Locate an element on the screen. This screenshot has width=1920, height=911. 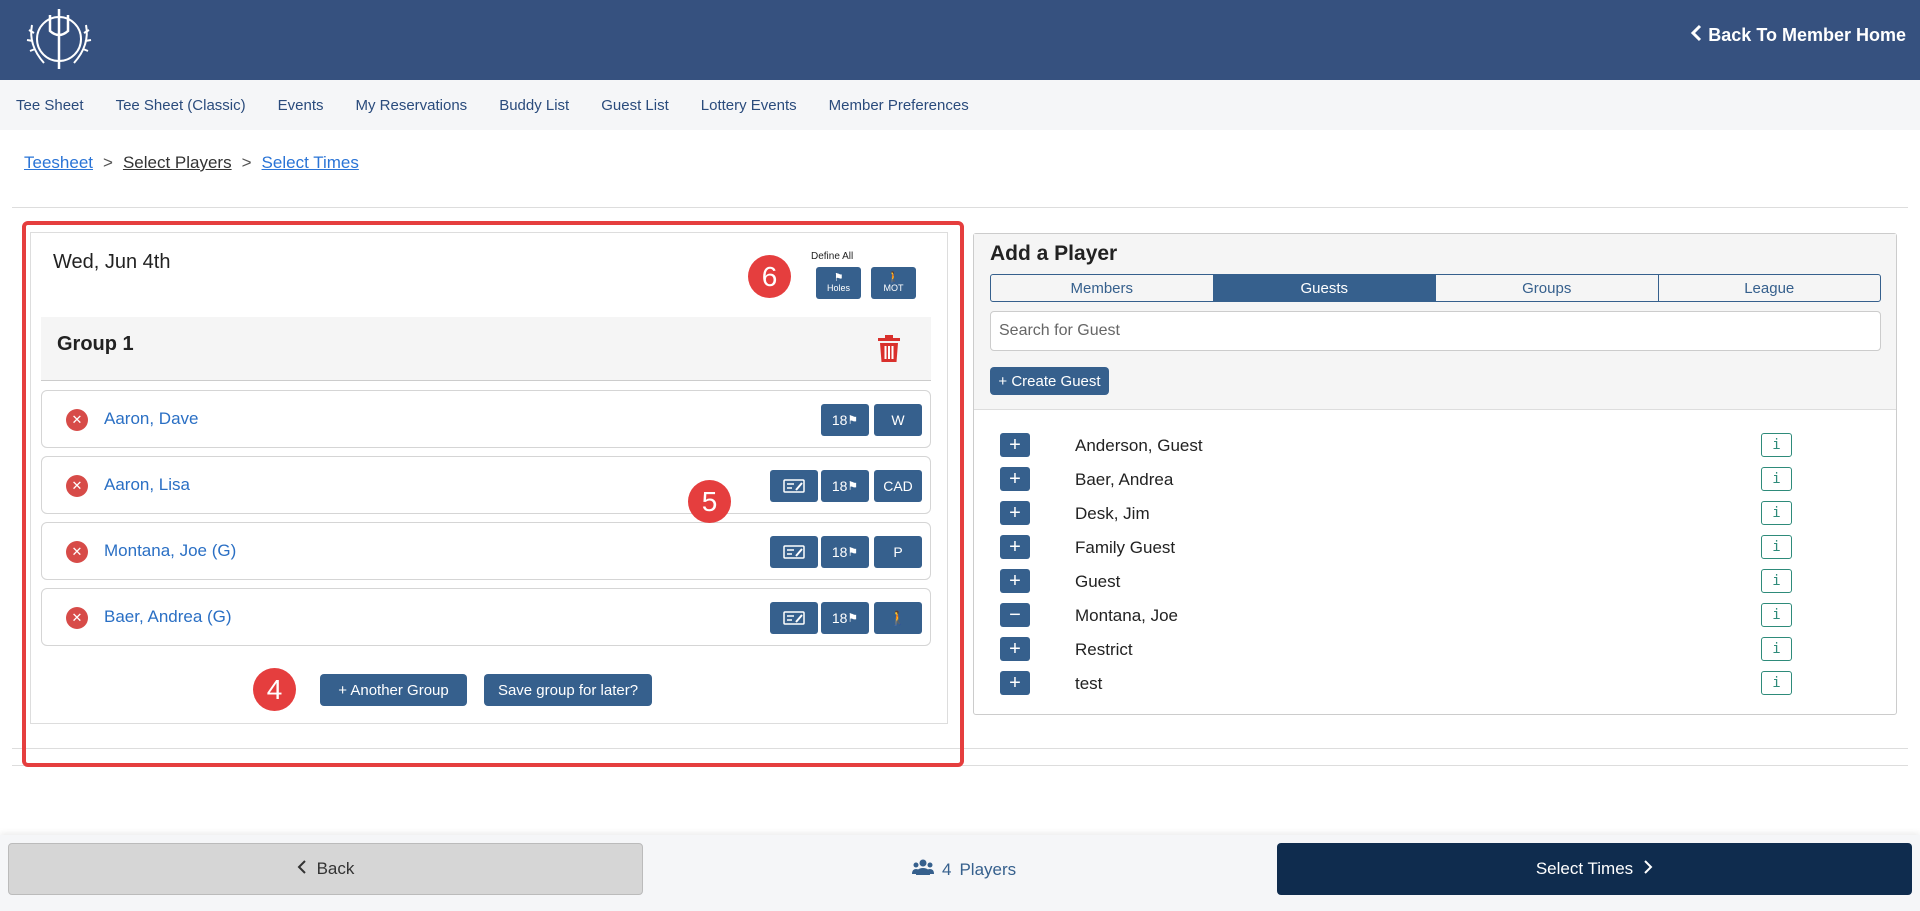
tab-groups: Groups is located at coordinates (1547, 288).